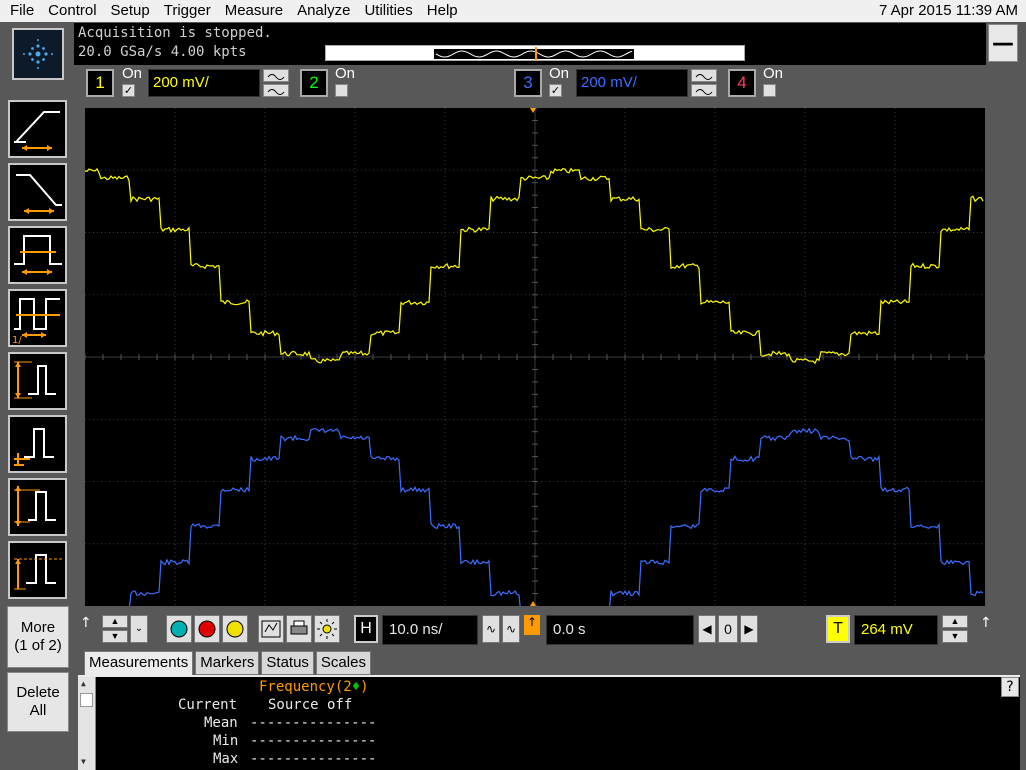  Describe the element at coordinates (235, 629) in the screenshot. I see `single-button` at that location.